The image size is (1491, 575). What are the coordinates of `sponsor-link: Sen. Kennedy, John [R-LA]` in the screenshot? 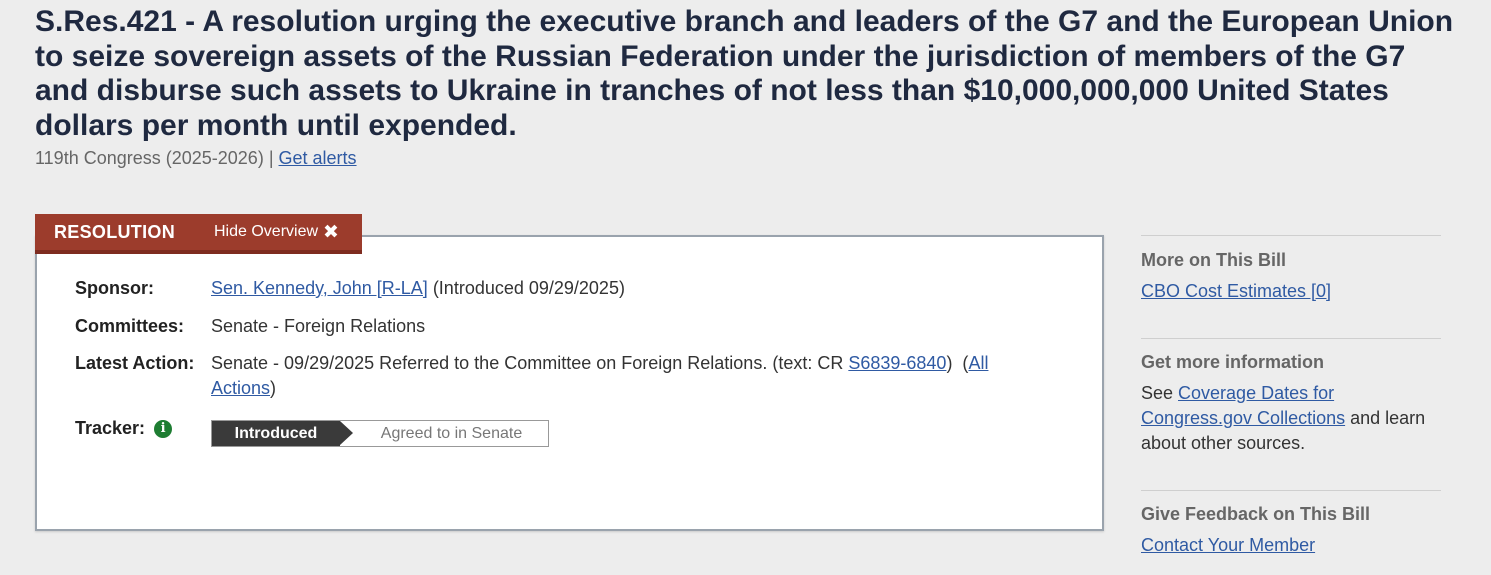 It's located at (319, 288).